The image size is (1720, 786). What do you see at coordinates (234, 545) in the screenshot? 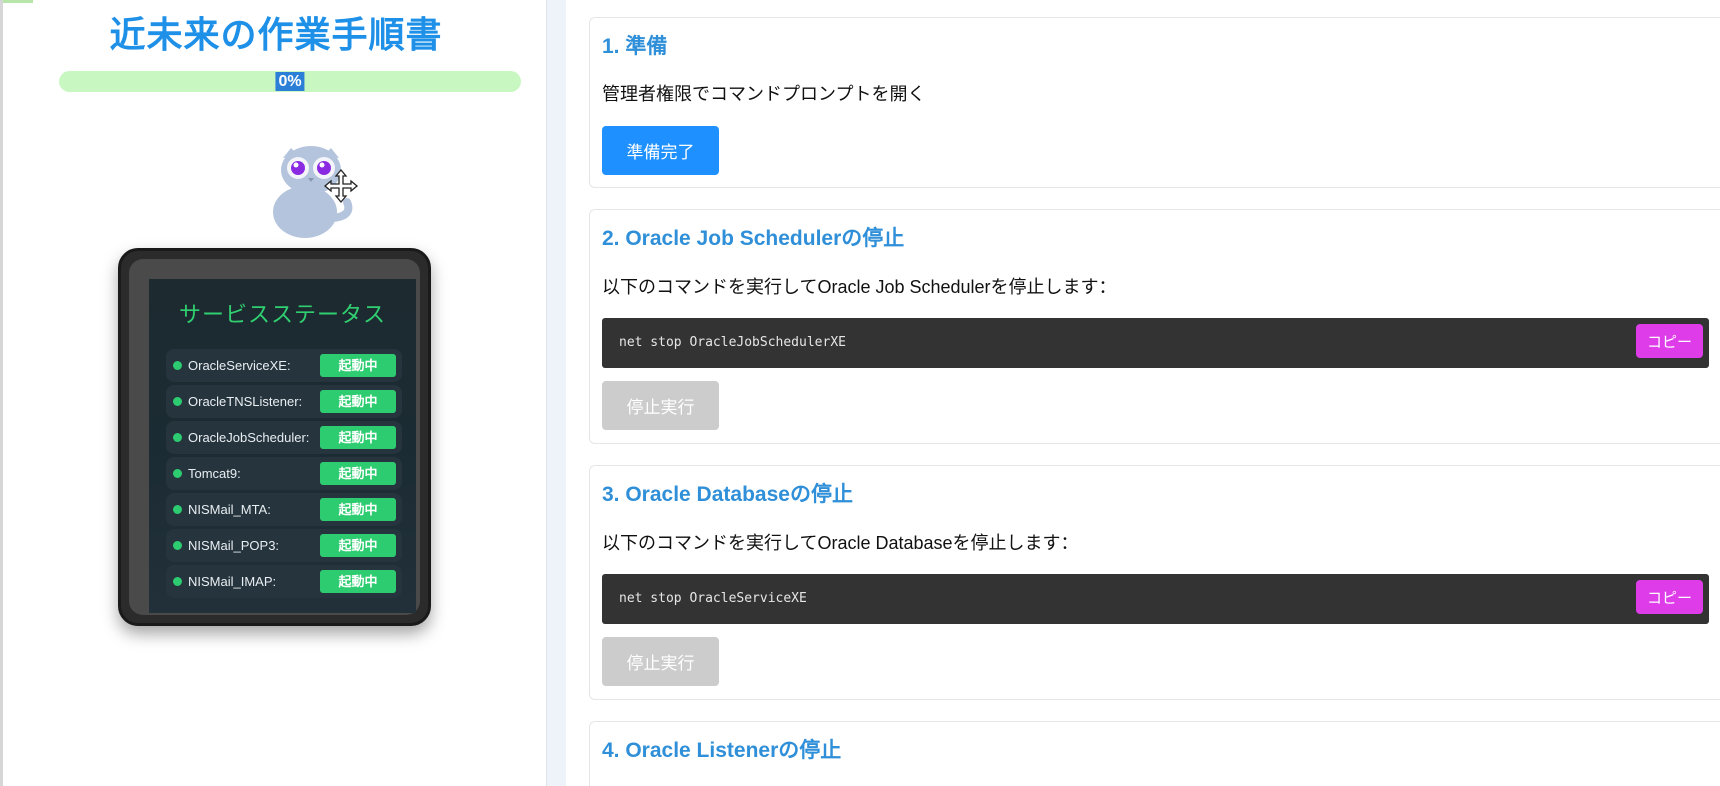
I see `service-name: NISMail_POP3:` at bounding box center [234, 545].